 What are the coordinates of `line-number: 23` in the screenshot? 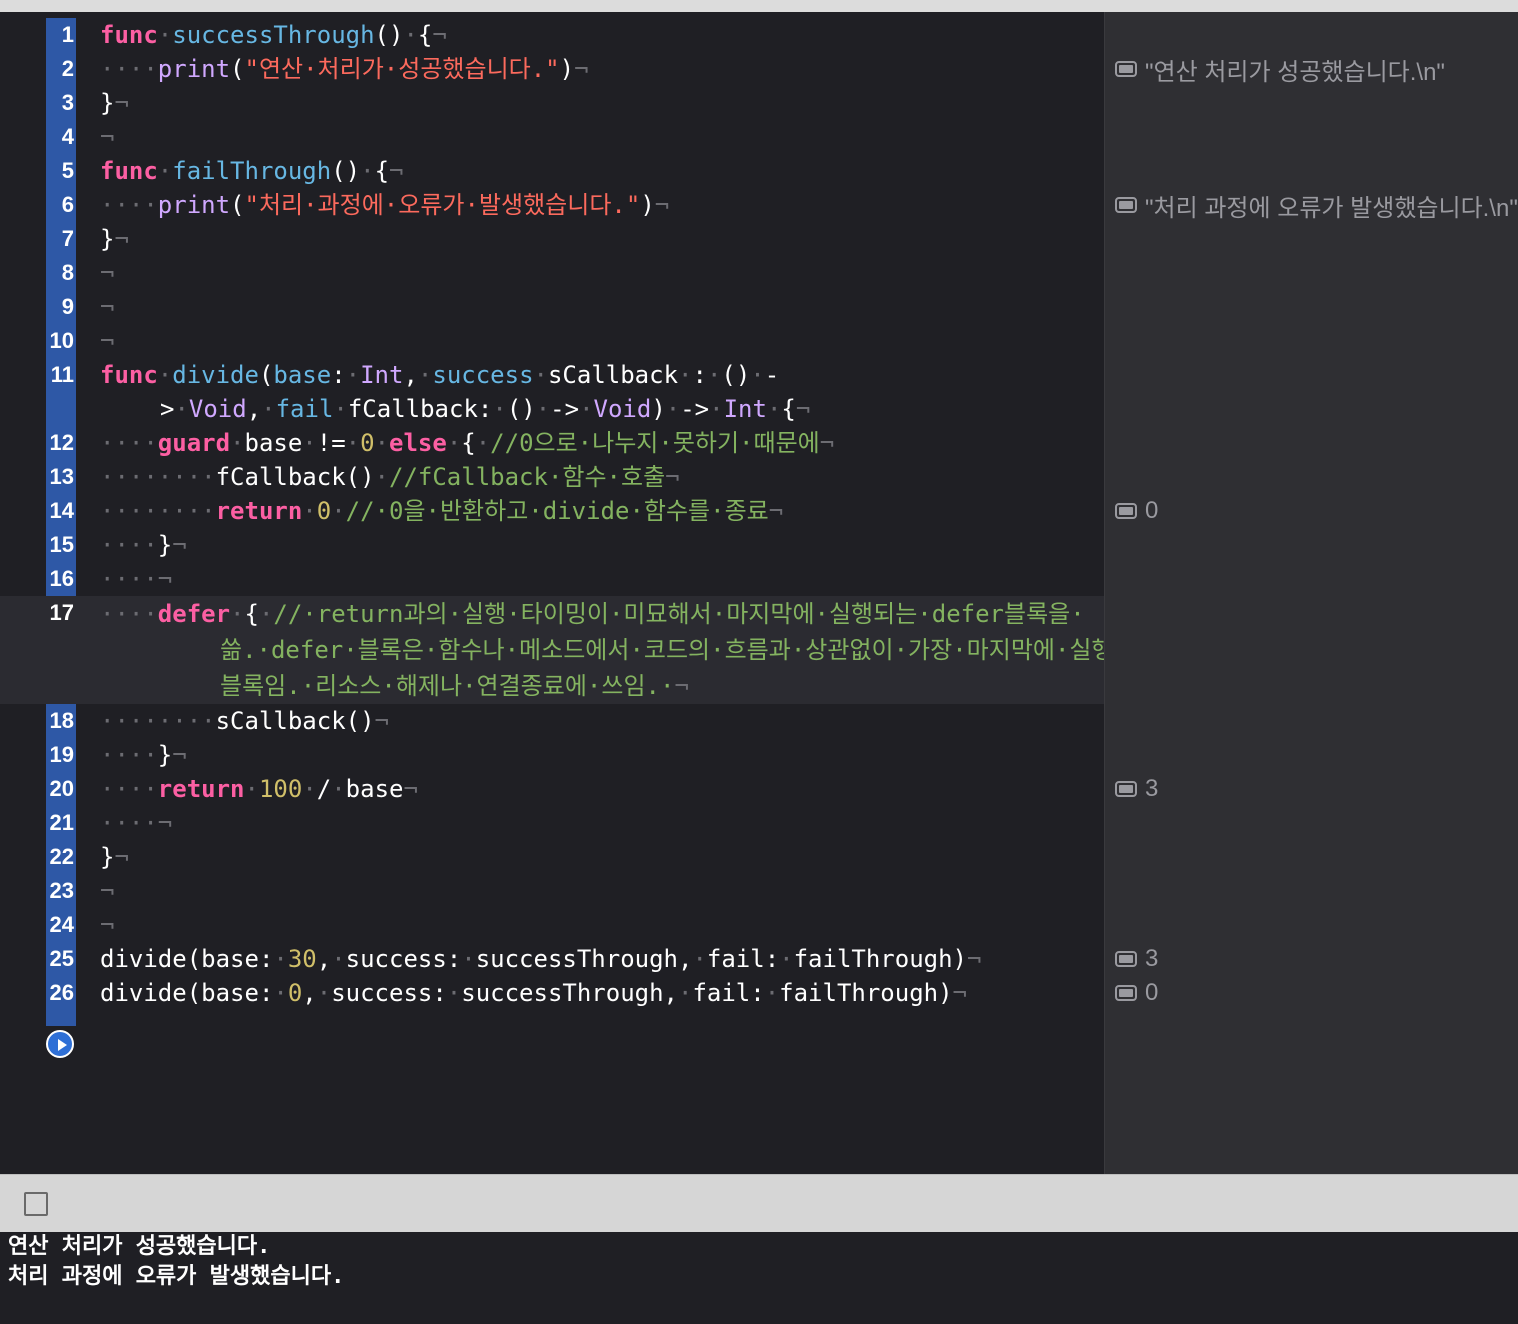 It's located at (60, 891).